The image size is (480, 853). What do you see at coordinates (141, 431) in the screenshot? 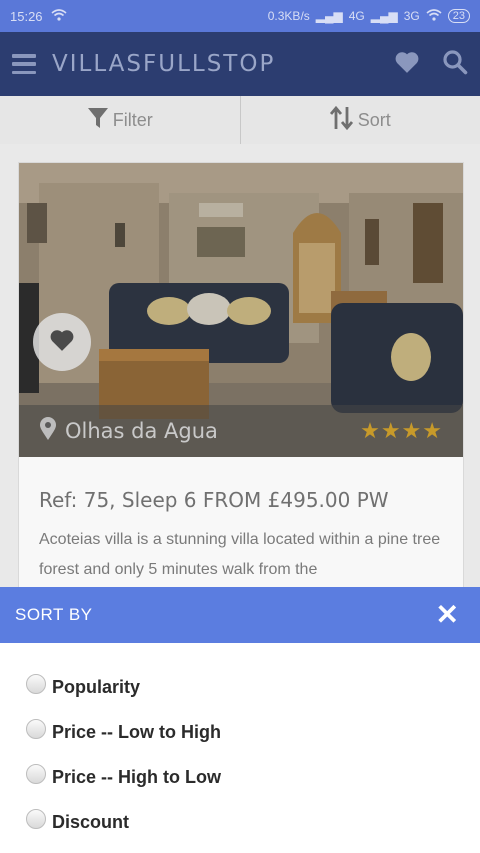
I see `location-name: Olhas da Agua` at bounding box center [141, 431].